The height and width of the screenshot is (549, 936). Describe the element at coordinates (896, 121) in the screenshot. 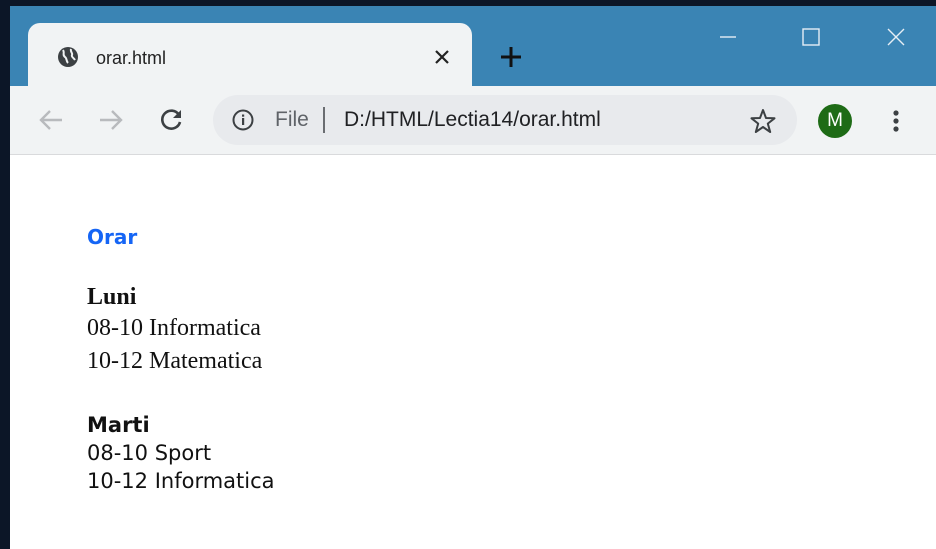

I see `kebab-menu-icon` at that location.